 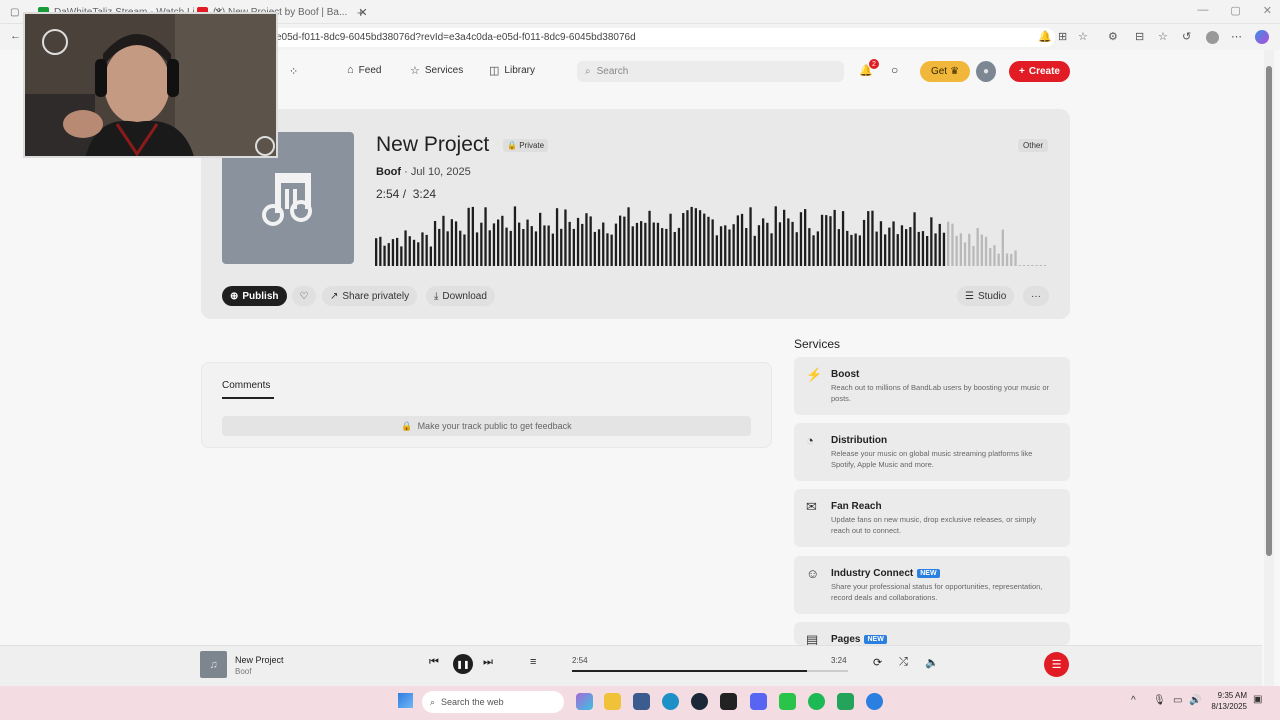 I want to click on nav-library: ◫ Library, so click(x=512, y=70).